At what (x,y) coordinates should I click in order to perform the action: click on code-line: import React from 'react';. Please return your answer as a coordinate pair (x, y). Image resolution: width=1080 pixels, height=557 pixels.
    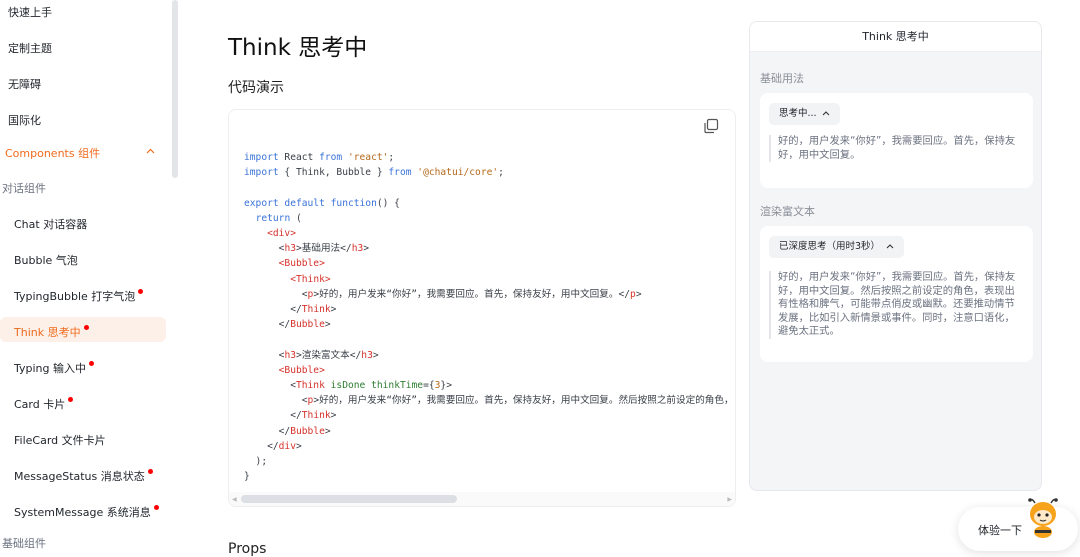
    Looking at the image, I should click on (319, 157).